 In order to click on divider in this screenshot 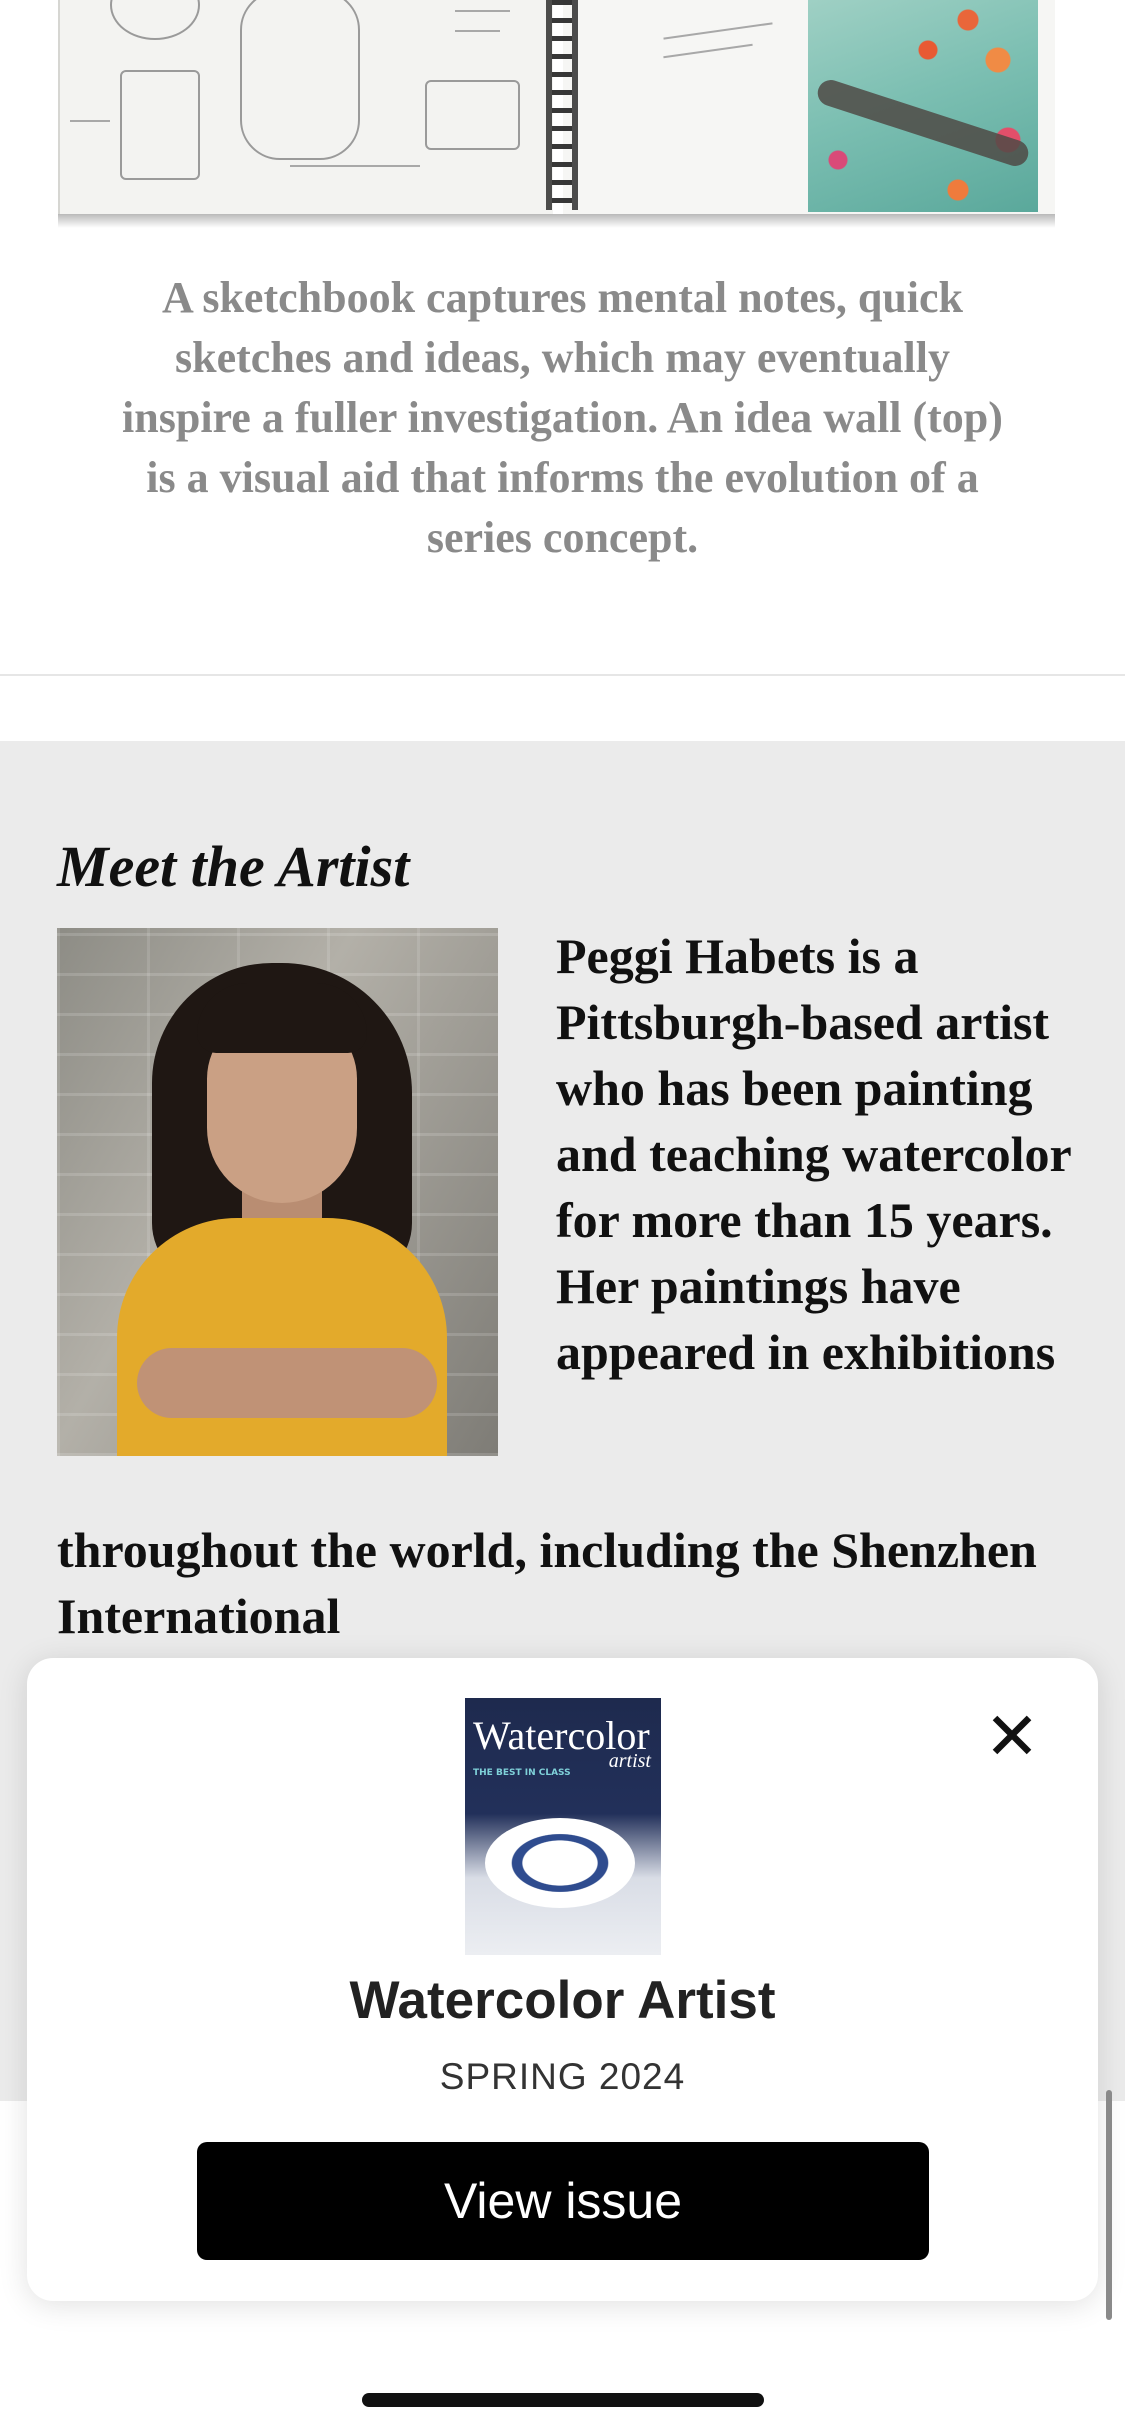, I will do `click(562, 675)`.